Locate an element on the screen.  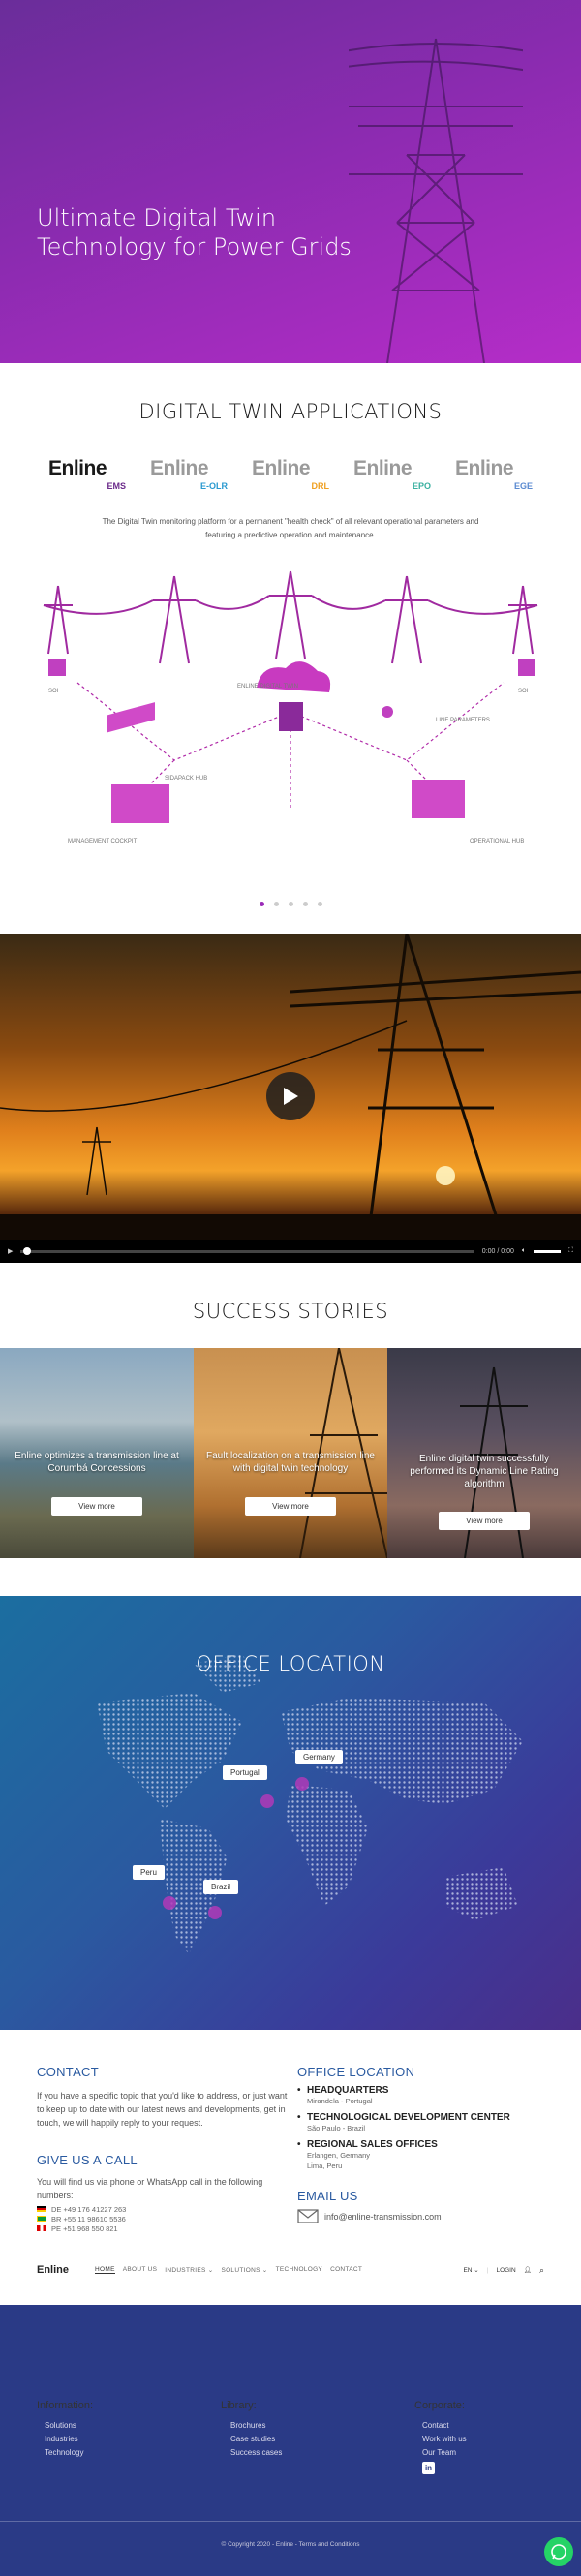
volume-icon: 🔈︎ is located at coordinates (524, 1251).